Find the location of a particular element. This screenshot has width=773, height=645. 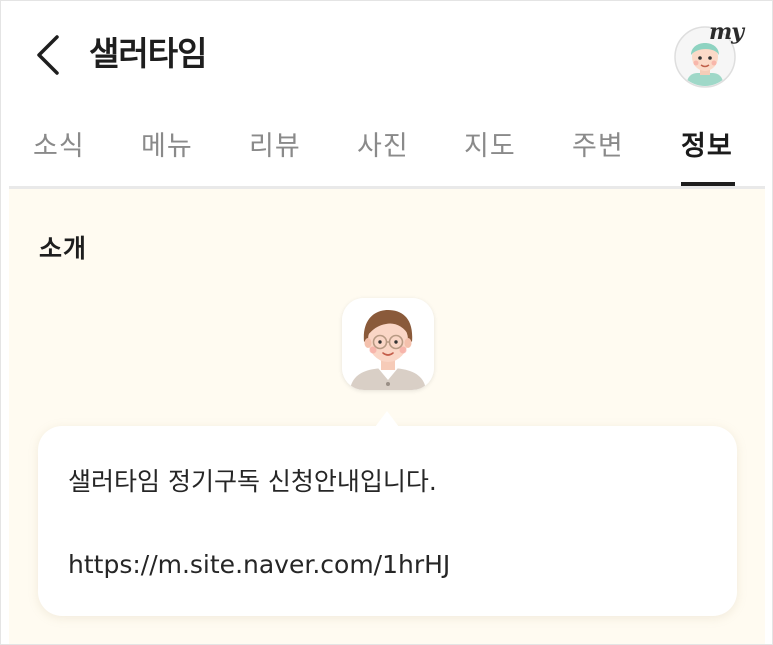

active-tab-indicator is located at coordinates (708, 184).